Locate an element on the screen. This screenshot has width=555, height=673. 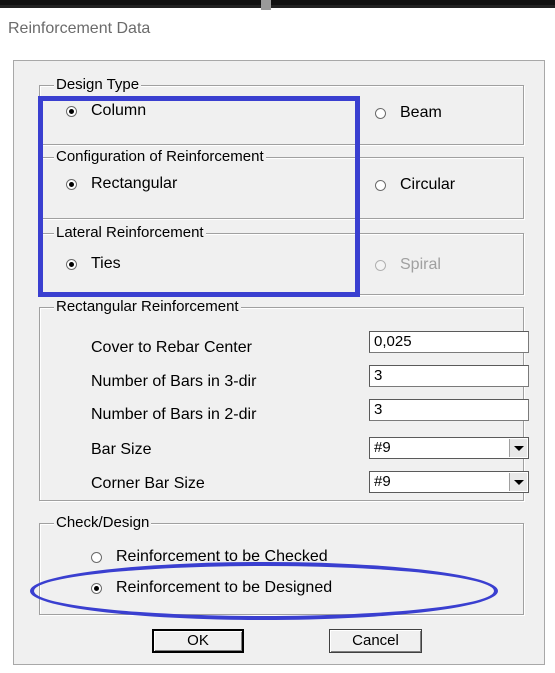
radio-checked: Reinforcement to be Checked is located at coordinates (209, 557).